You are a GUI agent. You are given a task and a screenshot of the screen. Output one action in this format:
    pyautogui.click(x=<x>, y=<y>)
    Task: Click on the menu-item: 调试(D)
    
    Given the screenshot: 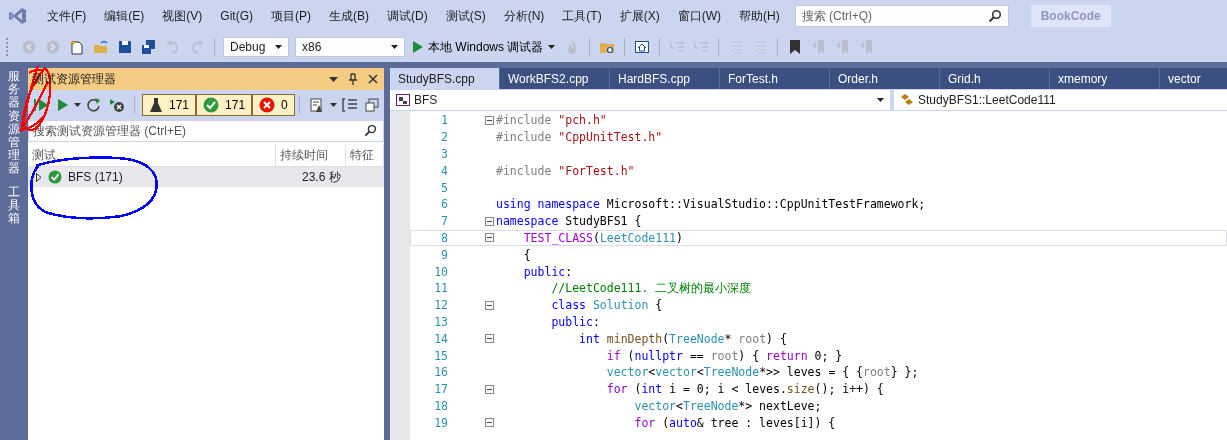 What is the action you would take?
    pyautogui.click(x=407, y=16)
    